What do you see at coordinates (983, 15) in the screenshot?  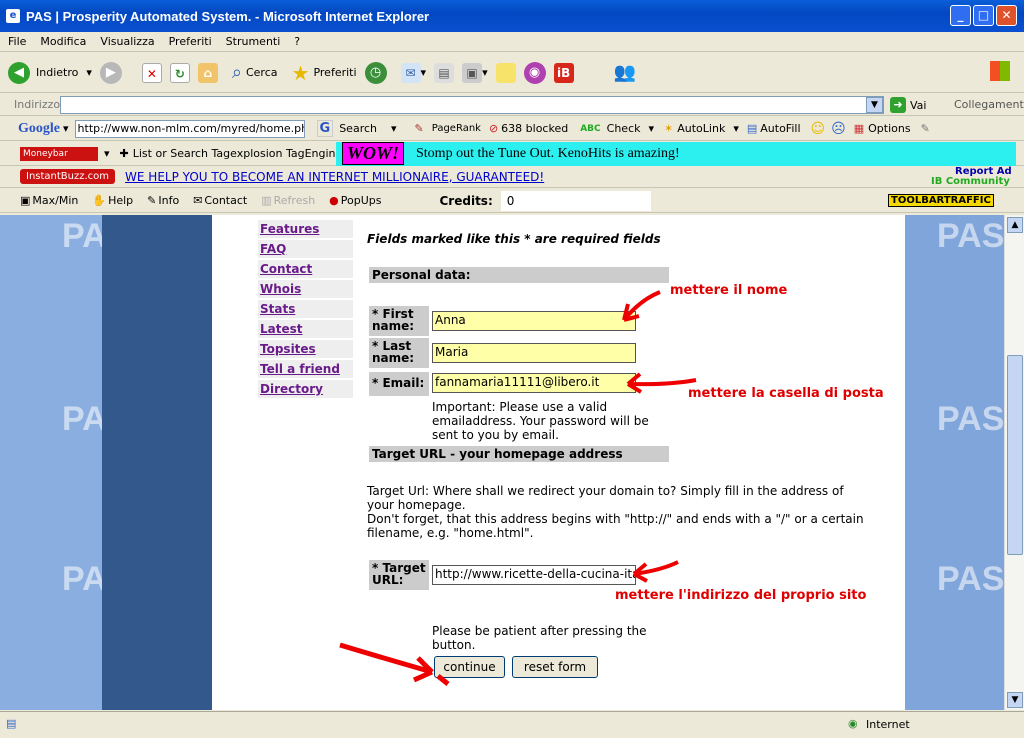 I see `maximize-button: □` at bounding box center [983, 15].